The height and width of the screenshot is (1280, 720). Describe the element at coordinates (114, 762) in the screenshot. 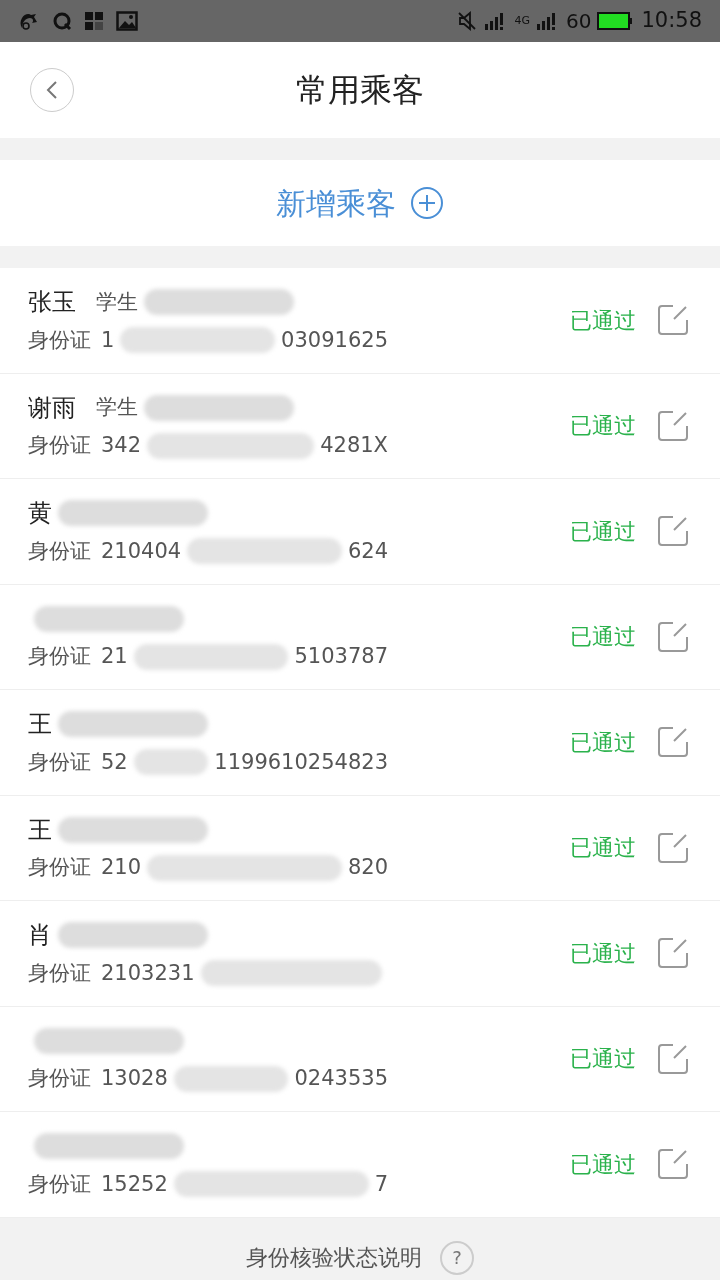

I see `id-number: 52` at that location.